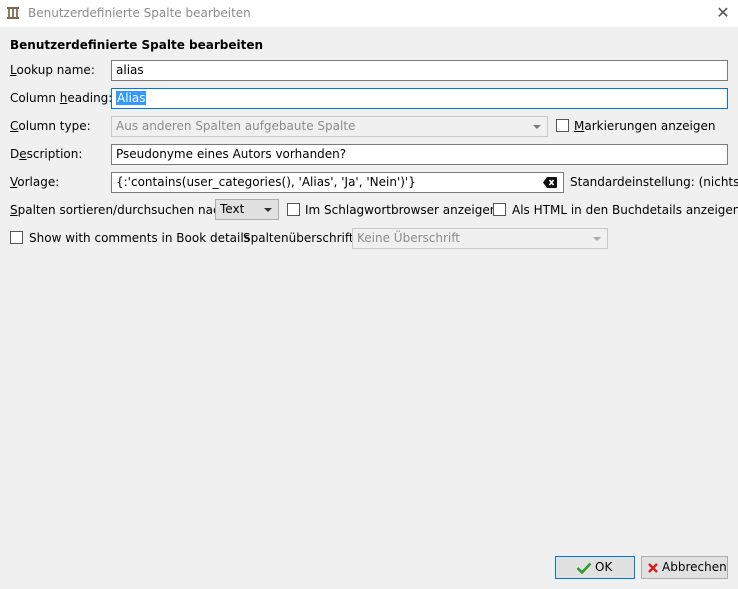 The height and width of the screenshot is (589, 738). I want to click on show-comments-label: Show with comments in Book details, so click(139, 238).